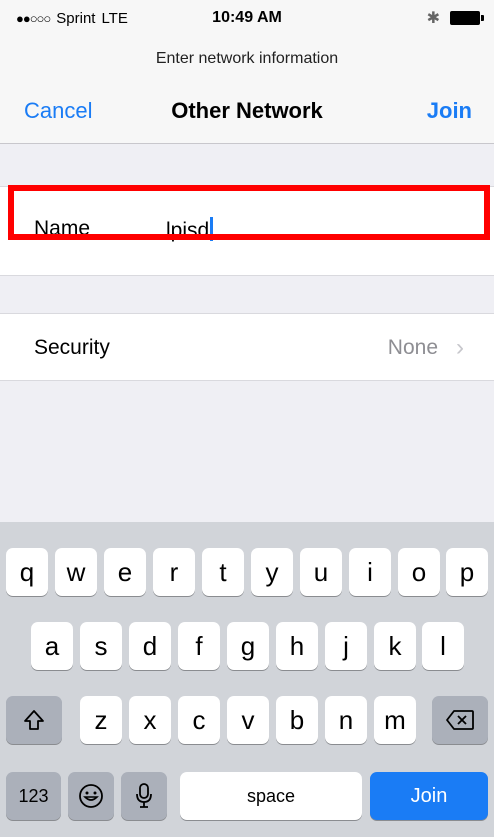  Describe the element at coordinates (395, 720) in the screenshot. I see `key-m: m` at that location.